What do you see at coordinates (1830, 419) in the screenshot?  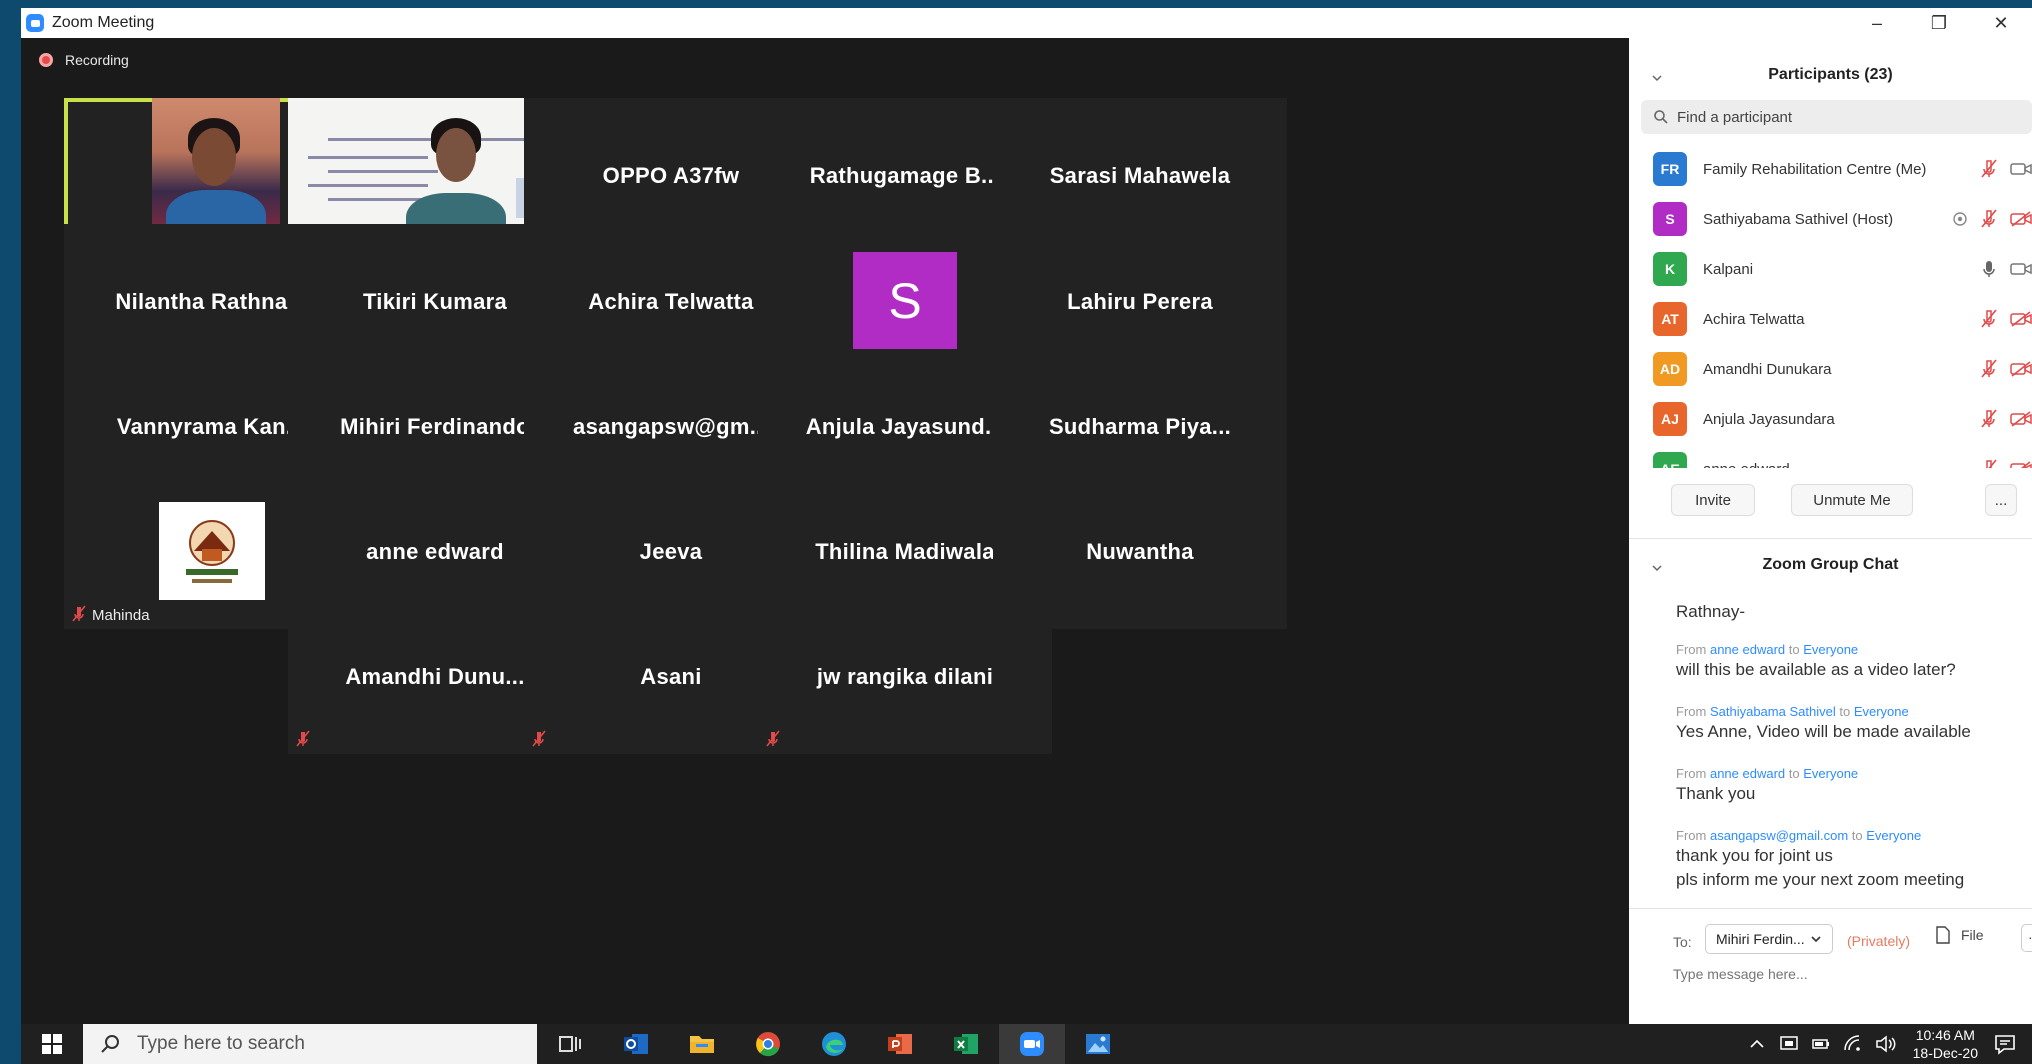 I see `participant-row: AJ Anjula Jayasundara` at bounding box center [1830, 419].